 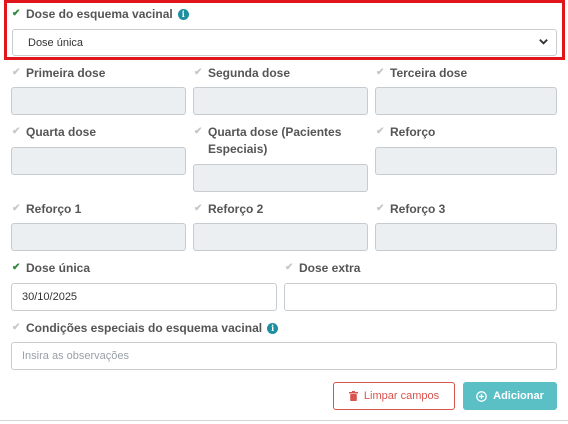 What do you see at coordinates (50, 297) in the screenshot?
I see `dose-unica-value: 30/10/2025` at bounding box center [50, 297].